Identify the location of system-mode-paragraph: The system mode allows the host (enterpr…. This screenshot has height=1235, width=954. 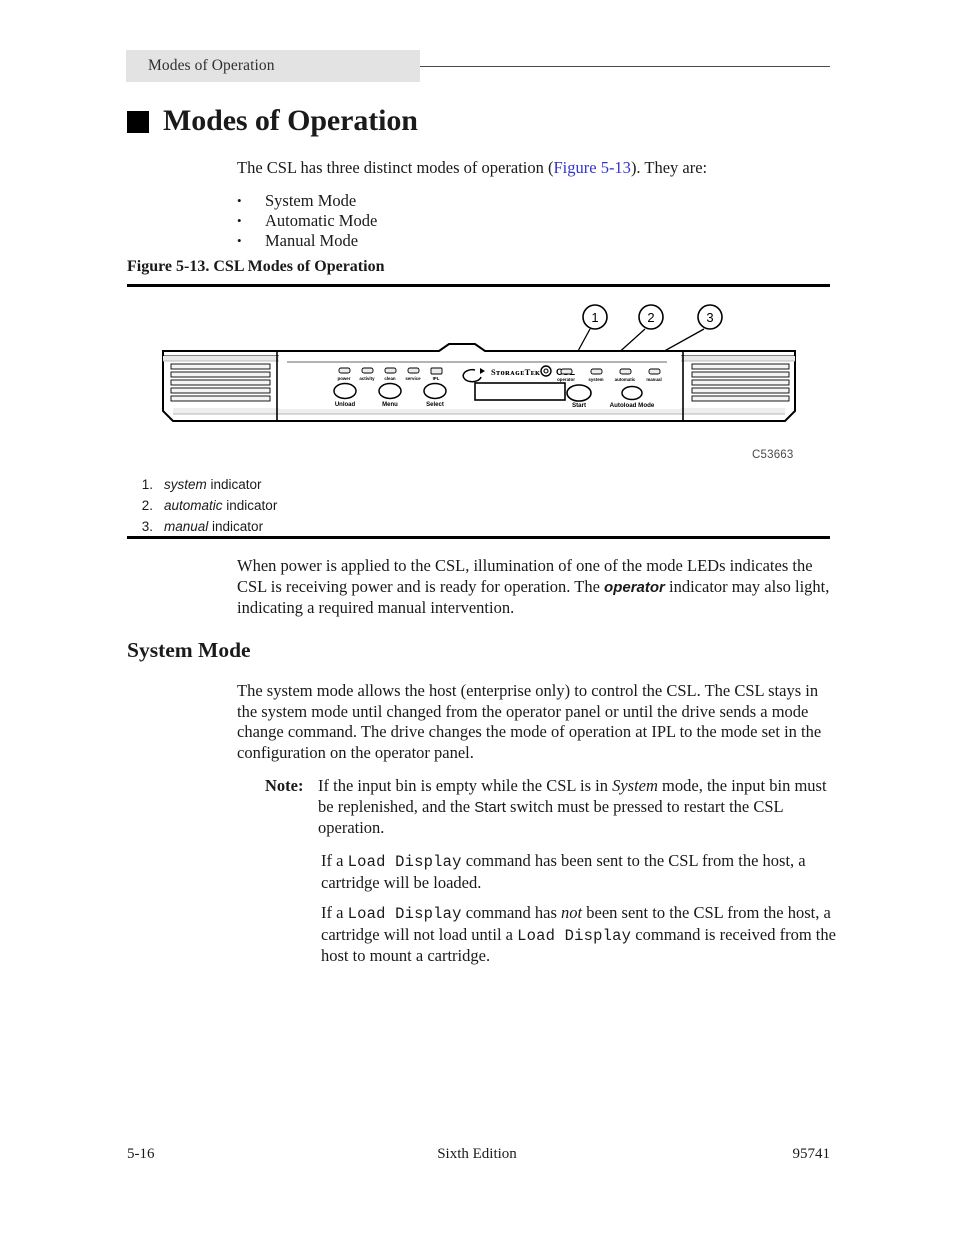
(529, 721).